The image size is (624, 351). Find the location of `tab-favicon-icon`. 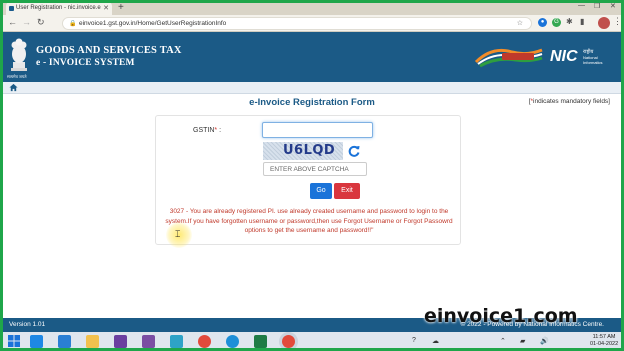

tab-favicon-icon is located at coordinates (11, 8).